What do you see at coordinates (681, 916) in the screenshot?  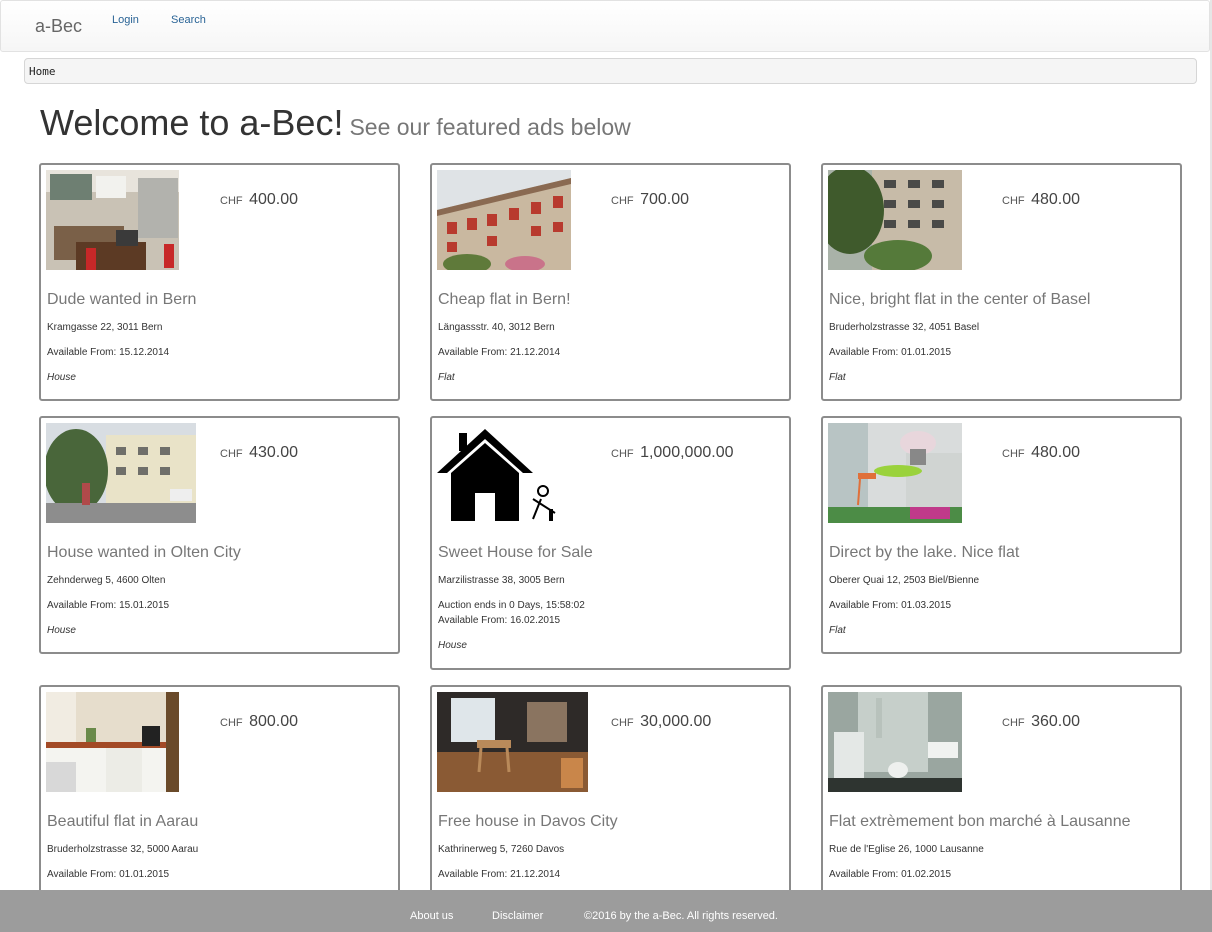 I see `copyright-text: ©2016 by the a-Bec. All rights reserved.` at bounding box center [681, 916].